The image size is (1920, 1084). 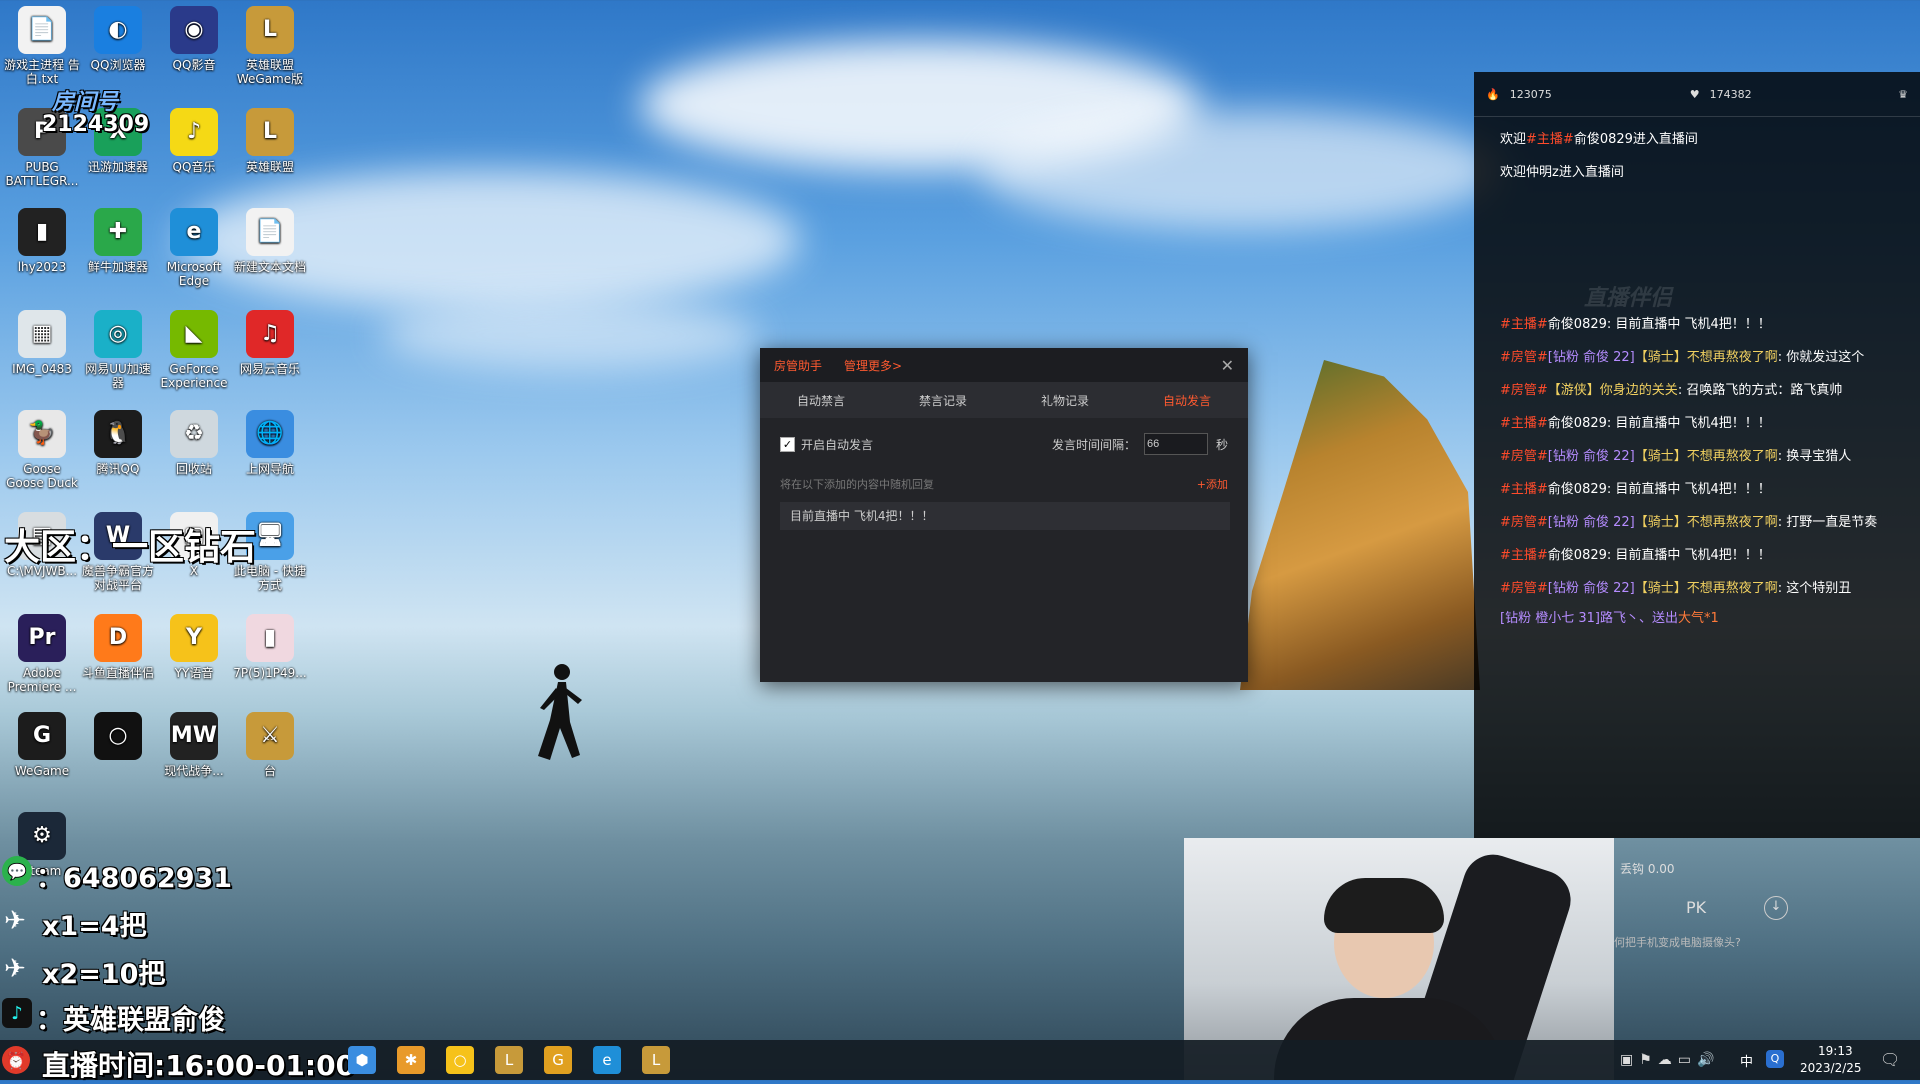 I want to click on taskbar-app-icon: G, so click(x=558, y=1060).